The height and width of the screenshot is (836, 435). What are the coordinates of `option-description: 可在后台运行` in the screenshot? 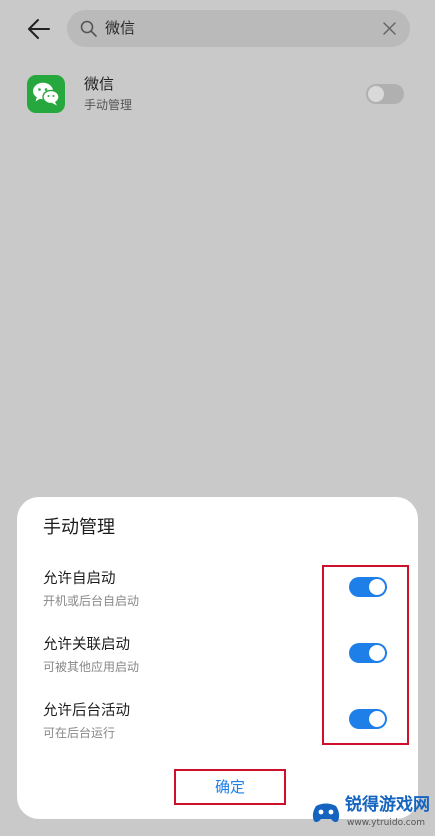 It's located at (79, 733).